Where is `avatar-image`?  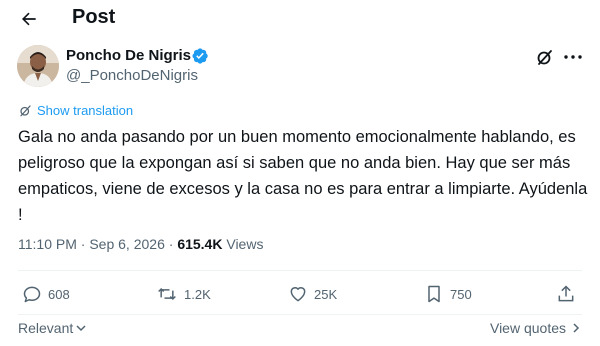 avatar-image is located at coordinates (38, 66).